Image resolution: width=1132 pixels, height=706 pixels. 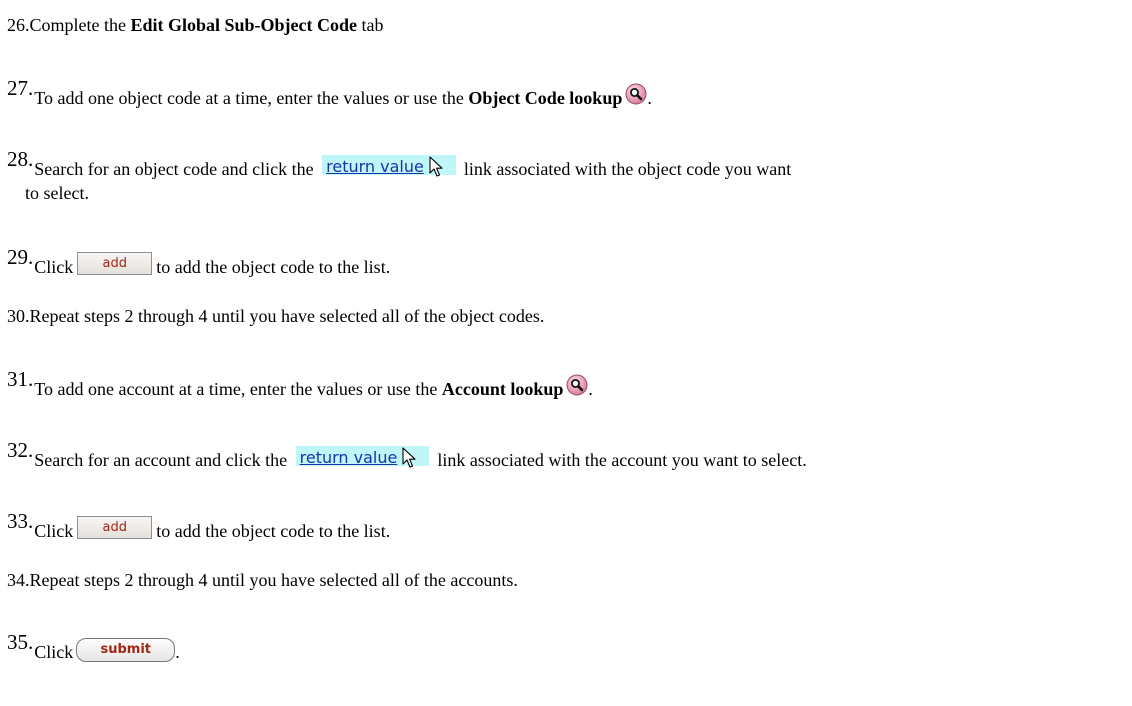 I want to click on step-bold-text: Object Code lookup, so click(x=545, y=98).